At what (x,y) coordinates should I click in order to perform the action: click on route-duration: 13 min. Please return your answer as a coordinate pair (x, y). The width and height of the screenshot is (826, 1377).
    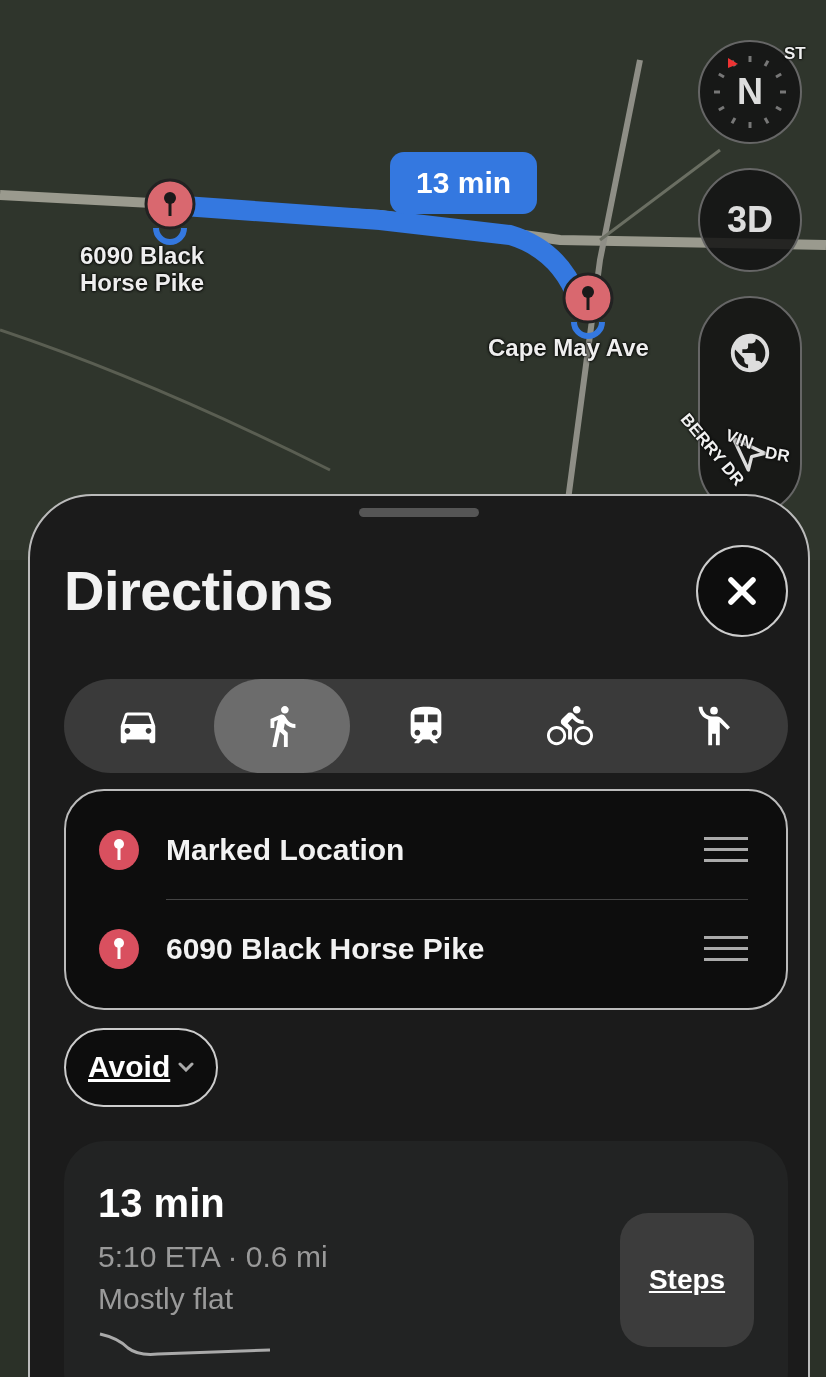
    Looking at the image, I should click on (162, 1203).